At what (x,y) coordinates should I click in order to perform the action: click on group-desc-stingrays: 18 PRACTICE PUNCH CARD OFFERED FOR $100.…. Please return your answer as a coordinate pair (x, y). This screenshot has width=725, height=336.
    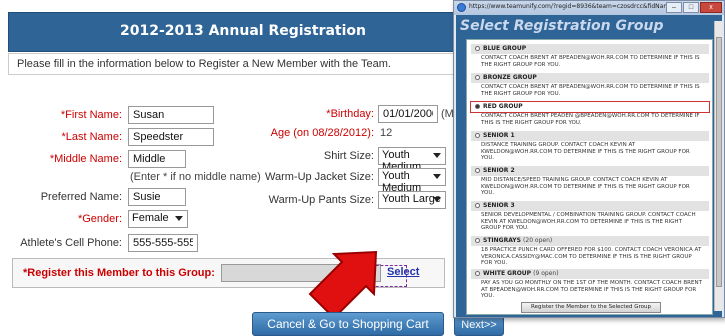
    Looking at the image, I should click on (591, 256).